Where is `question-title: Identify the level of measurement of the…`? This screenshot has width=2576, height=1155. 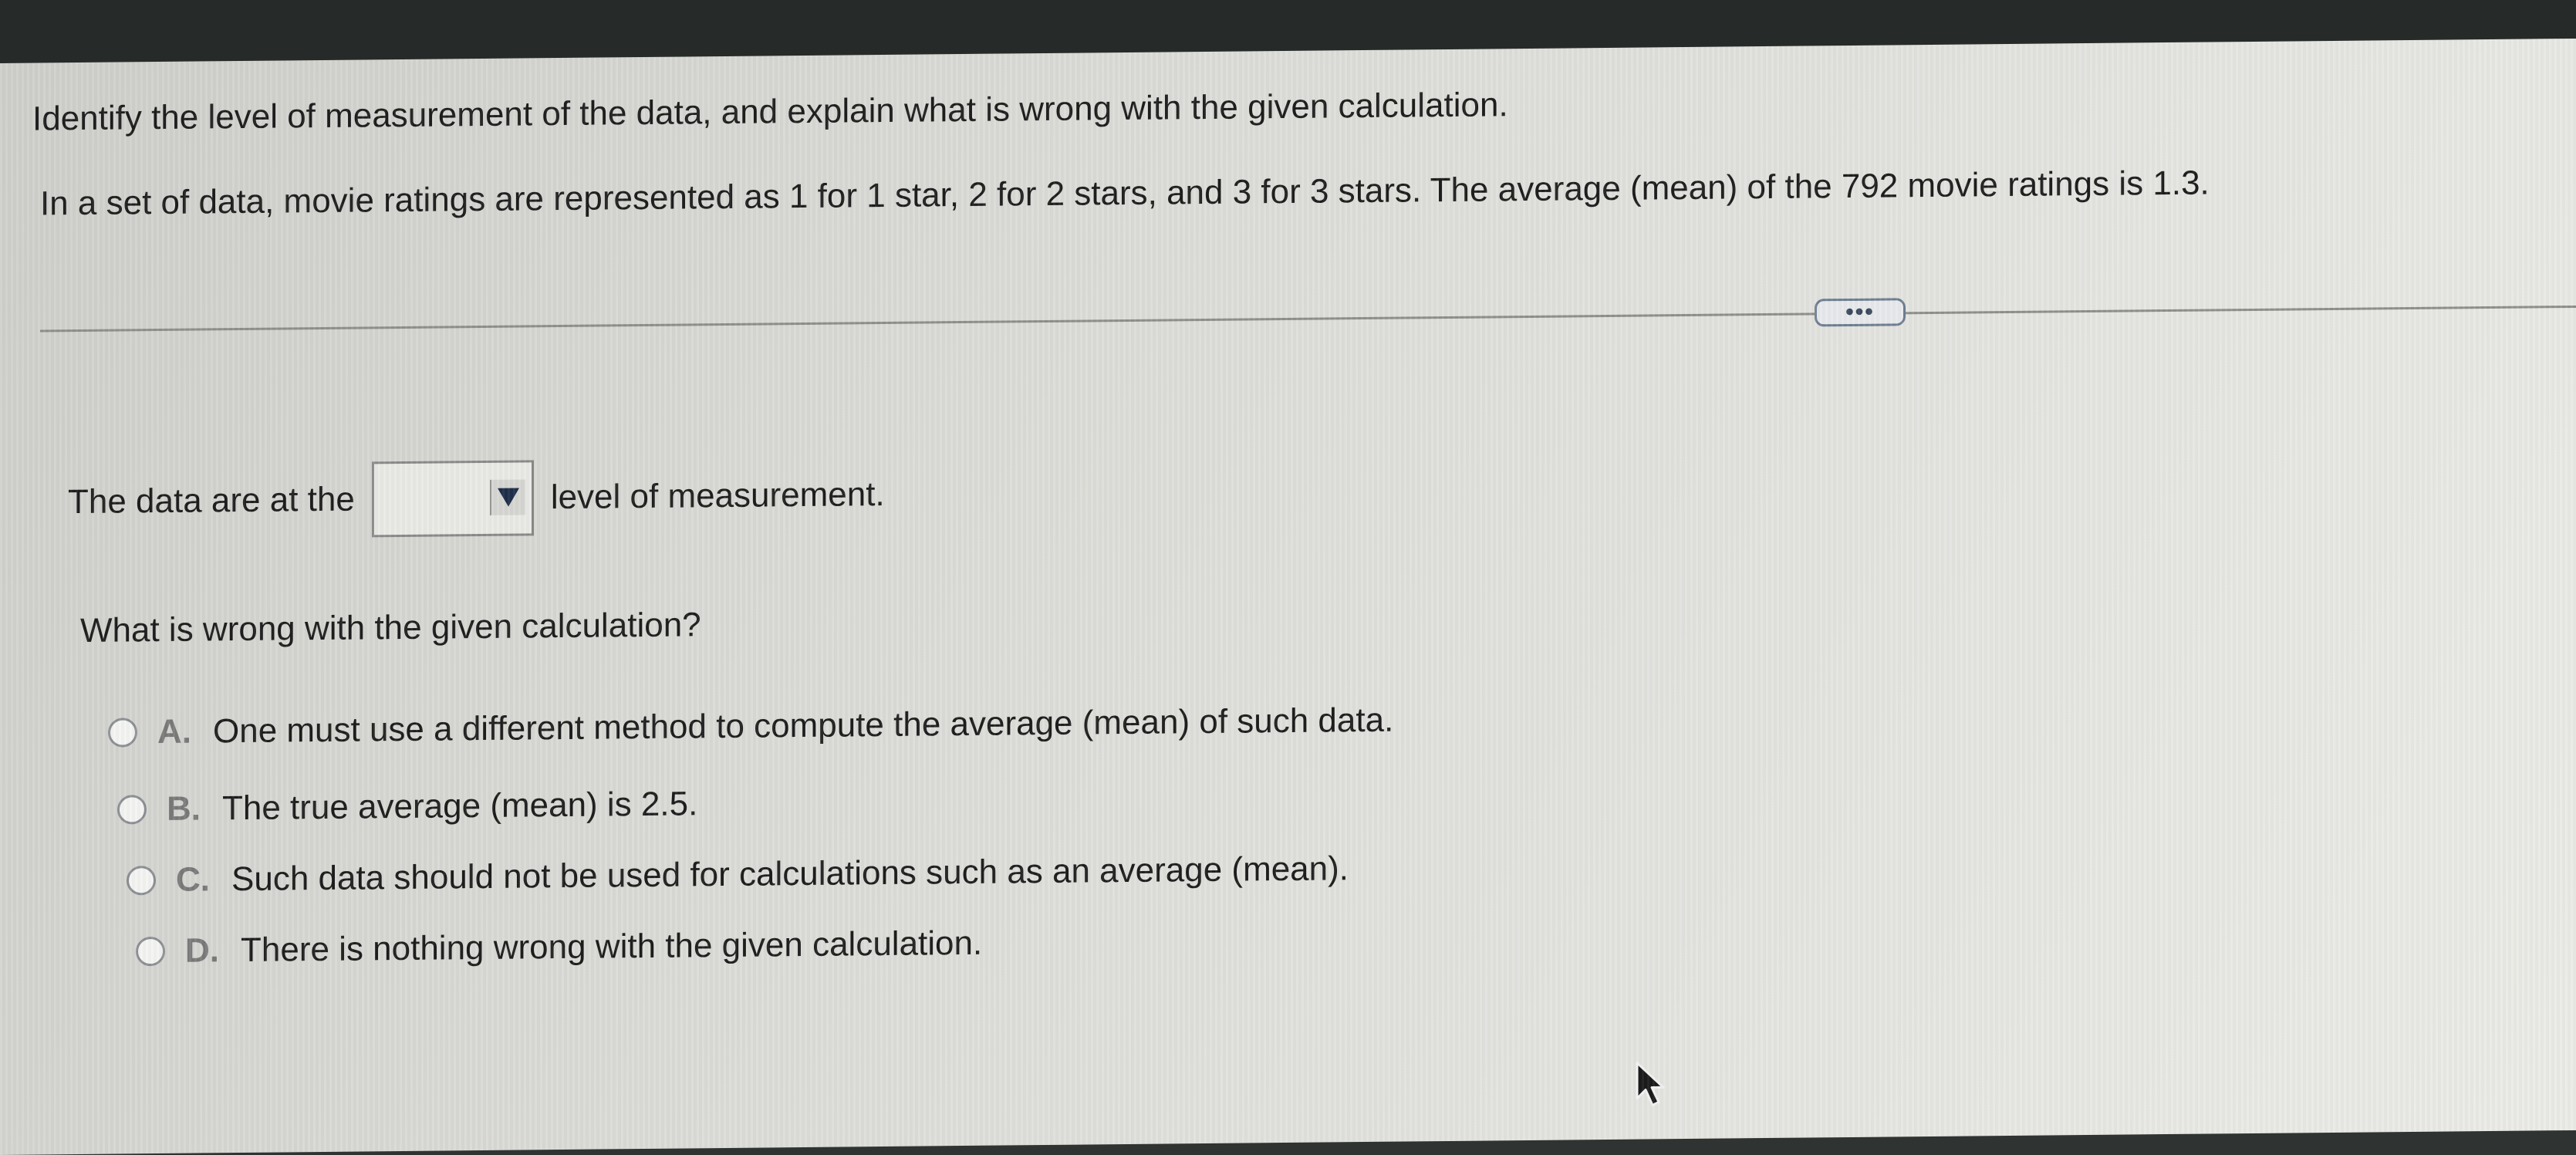
question-title: Identify the level of measurement of the… is located at coordinates (770, 112).